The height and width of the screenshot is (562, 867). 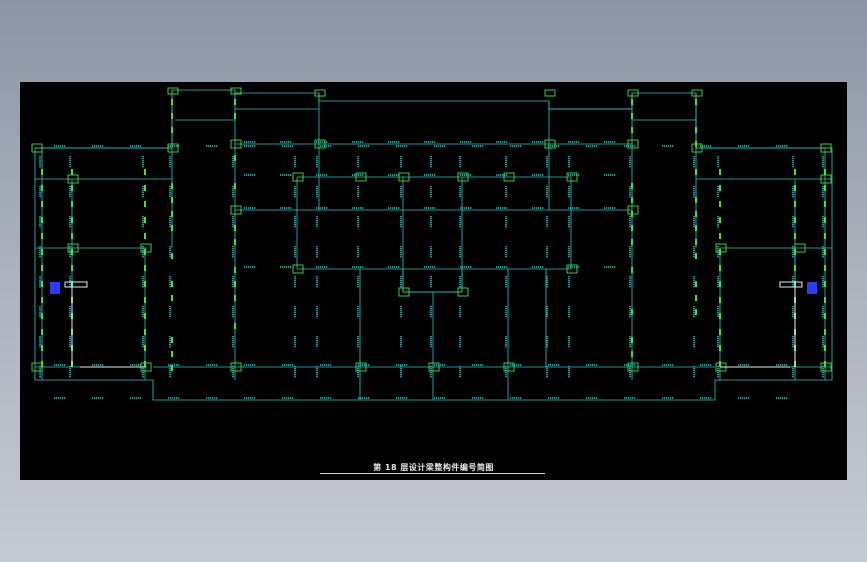 I want to click on title-underline, so click(x=432, y=473).